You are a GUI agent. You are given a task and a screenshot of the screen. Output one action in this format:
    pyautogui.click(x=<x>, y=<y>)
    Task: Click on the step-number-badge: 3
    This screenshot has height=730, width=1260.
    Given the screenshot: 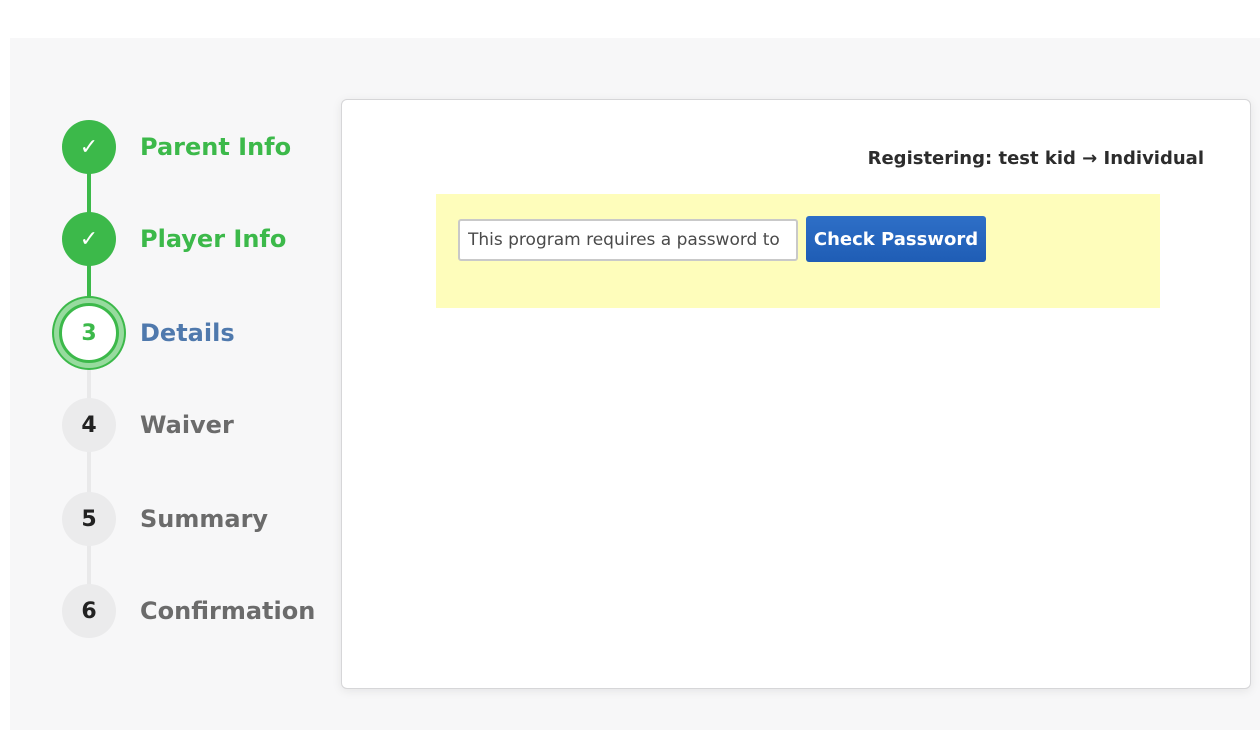 What is the action you would take?
    pyautogui.click(x=89, y=333)
    